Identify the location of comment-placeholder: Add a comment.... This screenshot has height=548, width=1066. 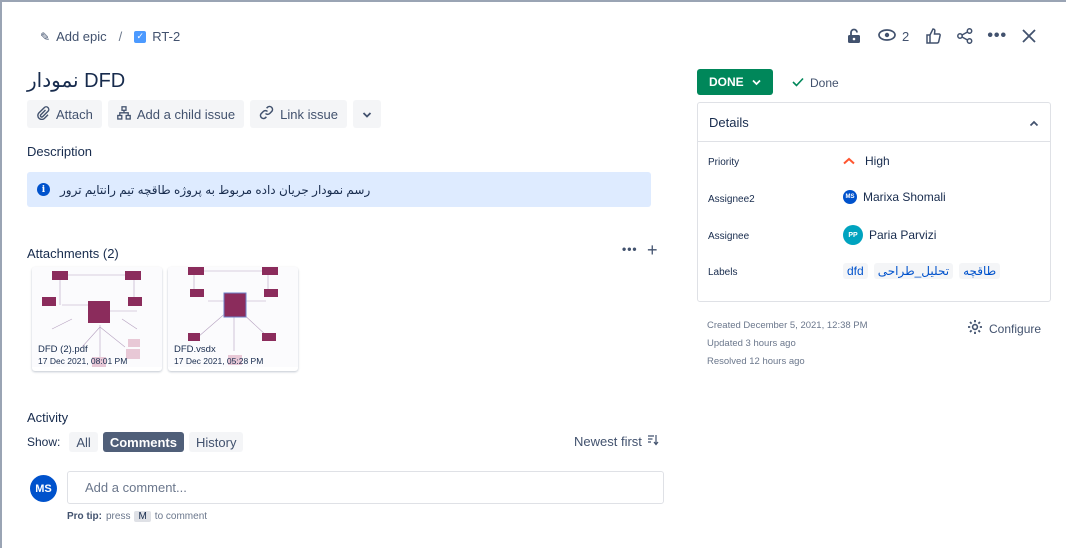
(136, 487).